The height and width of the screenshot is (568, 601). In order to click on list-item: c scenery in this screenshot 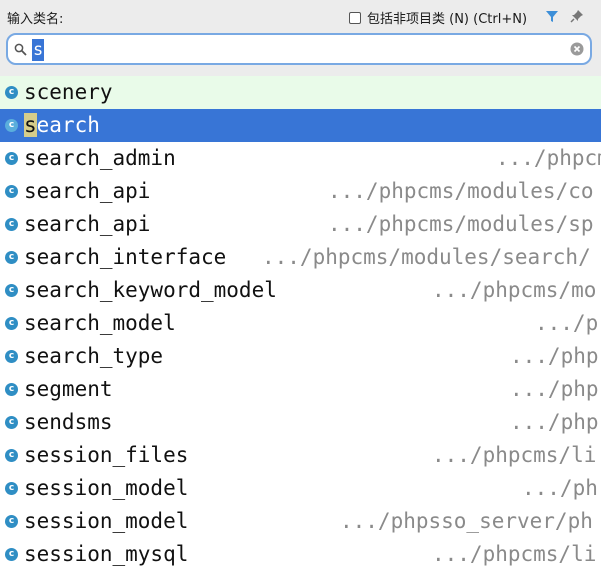, I will do `click(300, 92)`.